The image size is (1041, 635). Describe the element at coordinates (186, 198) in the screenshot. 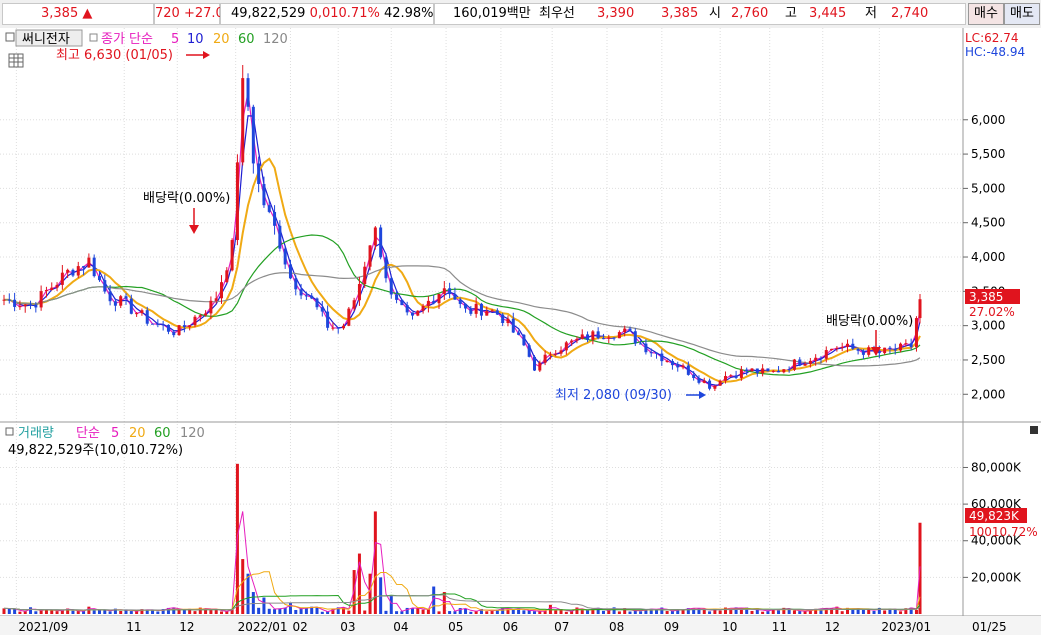

I see `dividend-annotation-1: 배당락(0.00%)` at that location.